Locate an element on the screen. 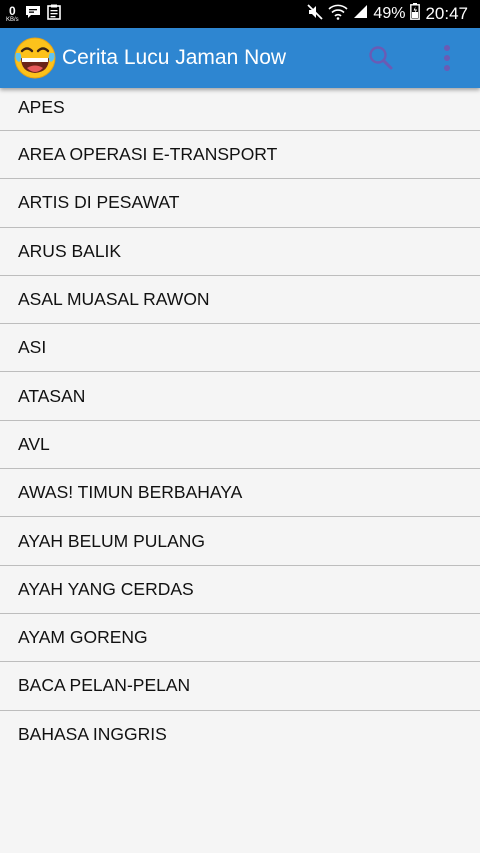  wifi-icon is located at coordinates (338, 14).